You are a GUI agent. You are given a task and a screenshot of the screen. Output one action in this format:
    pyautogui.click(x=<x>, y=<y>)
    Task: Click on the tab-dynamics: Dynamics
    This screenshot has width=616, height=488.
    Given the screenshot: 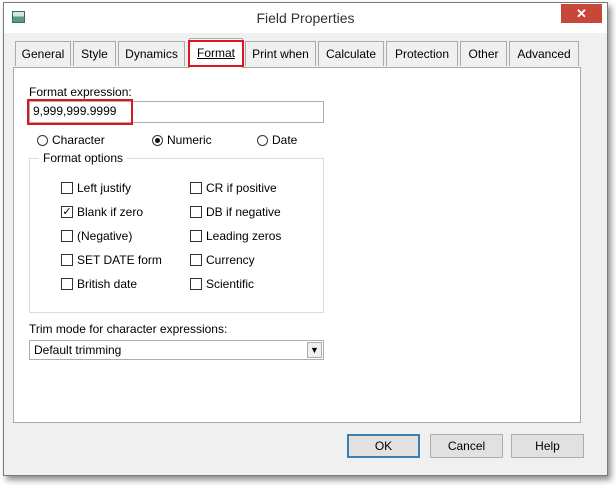 What is the action you would take?
    pyautogui.click(x=151, y=53)
    